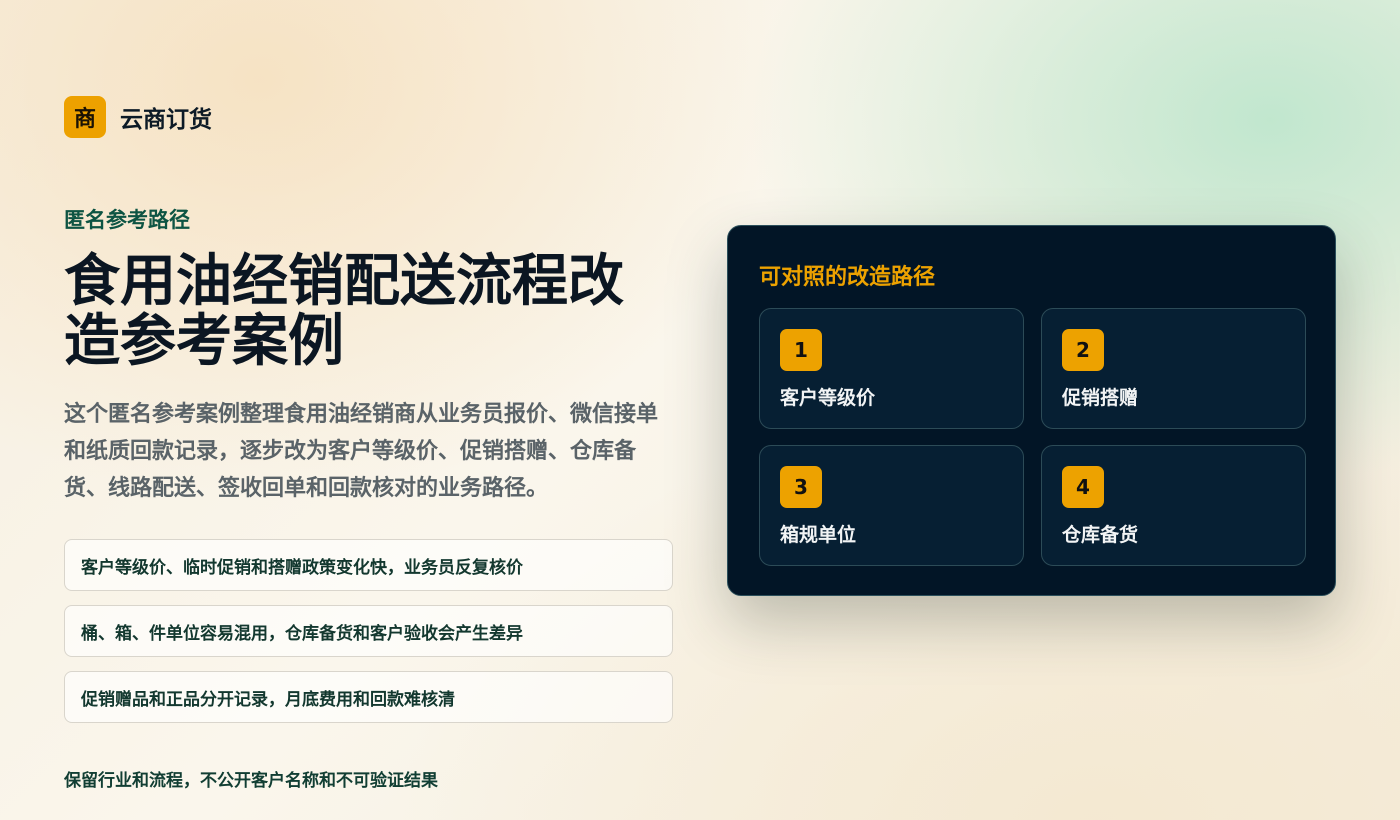  Describe the element at coordinates (891, 368) in the screenshot. I see `path-step-1: 1 客户等级价` at that location.